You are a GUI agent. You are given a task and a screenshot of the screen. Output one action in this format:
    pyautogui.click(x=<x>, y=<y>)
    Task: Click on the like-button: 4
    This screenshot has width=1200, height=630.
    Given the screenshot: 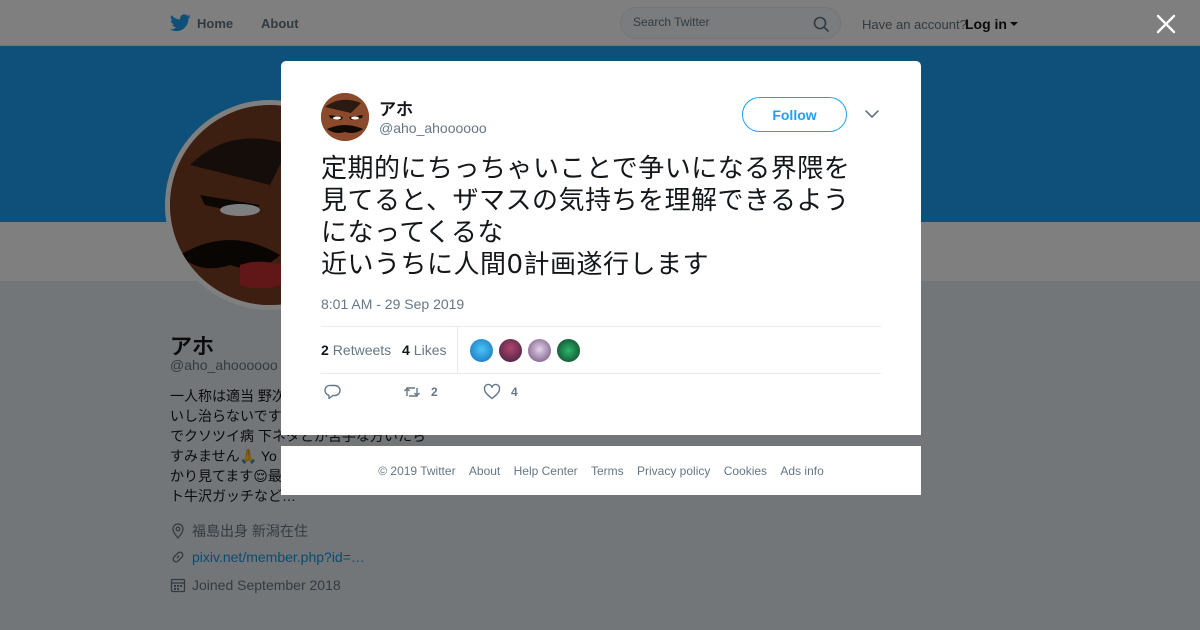 What is the action you would take?
    pyautogui.click(x=500, y=392)
    